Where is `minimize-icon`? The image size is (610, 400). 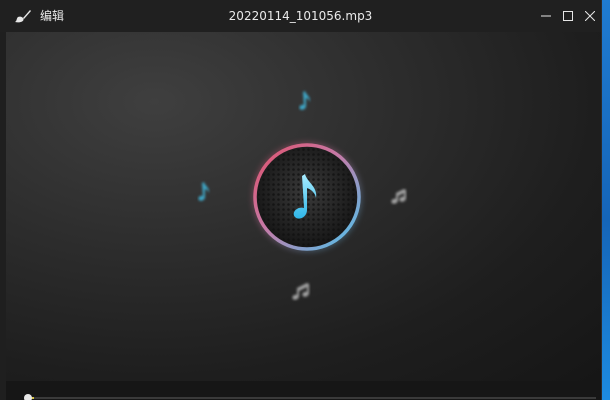 minimize-icon is located at coordinates (546, 16).